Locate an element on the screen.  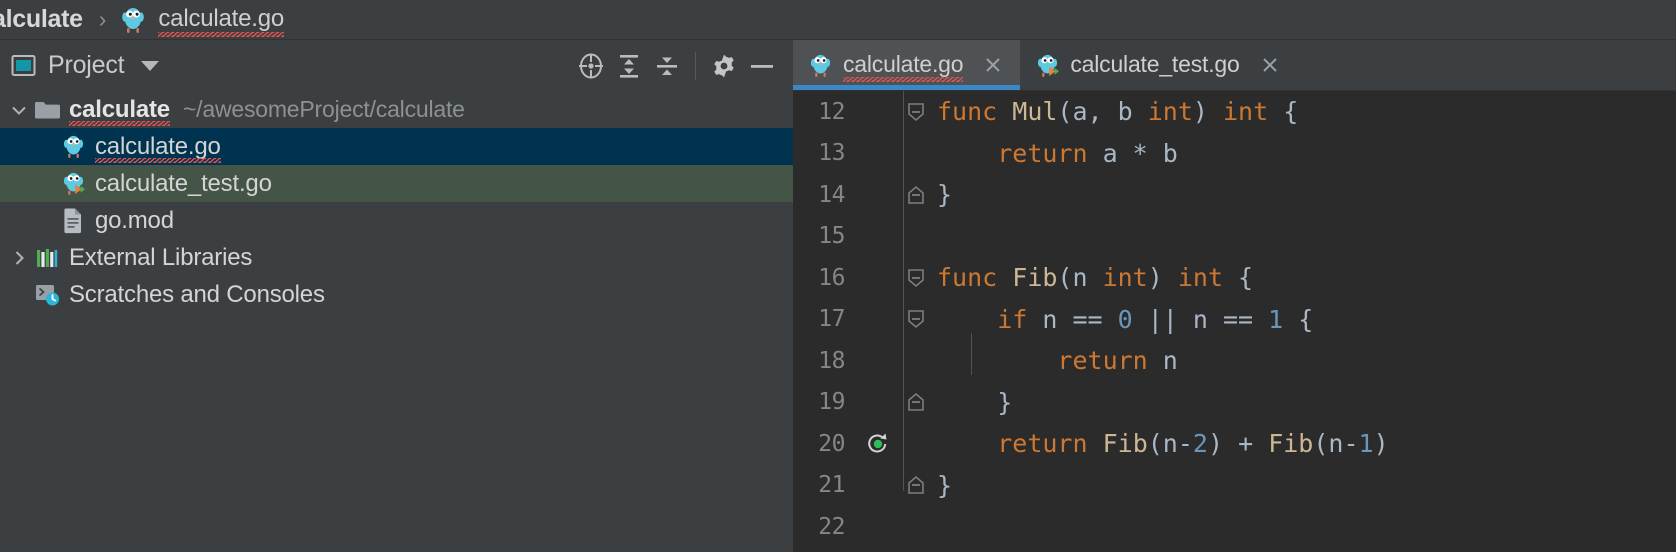
project-panel-title: Project is located at coordinates (86, 65).